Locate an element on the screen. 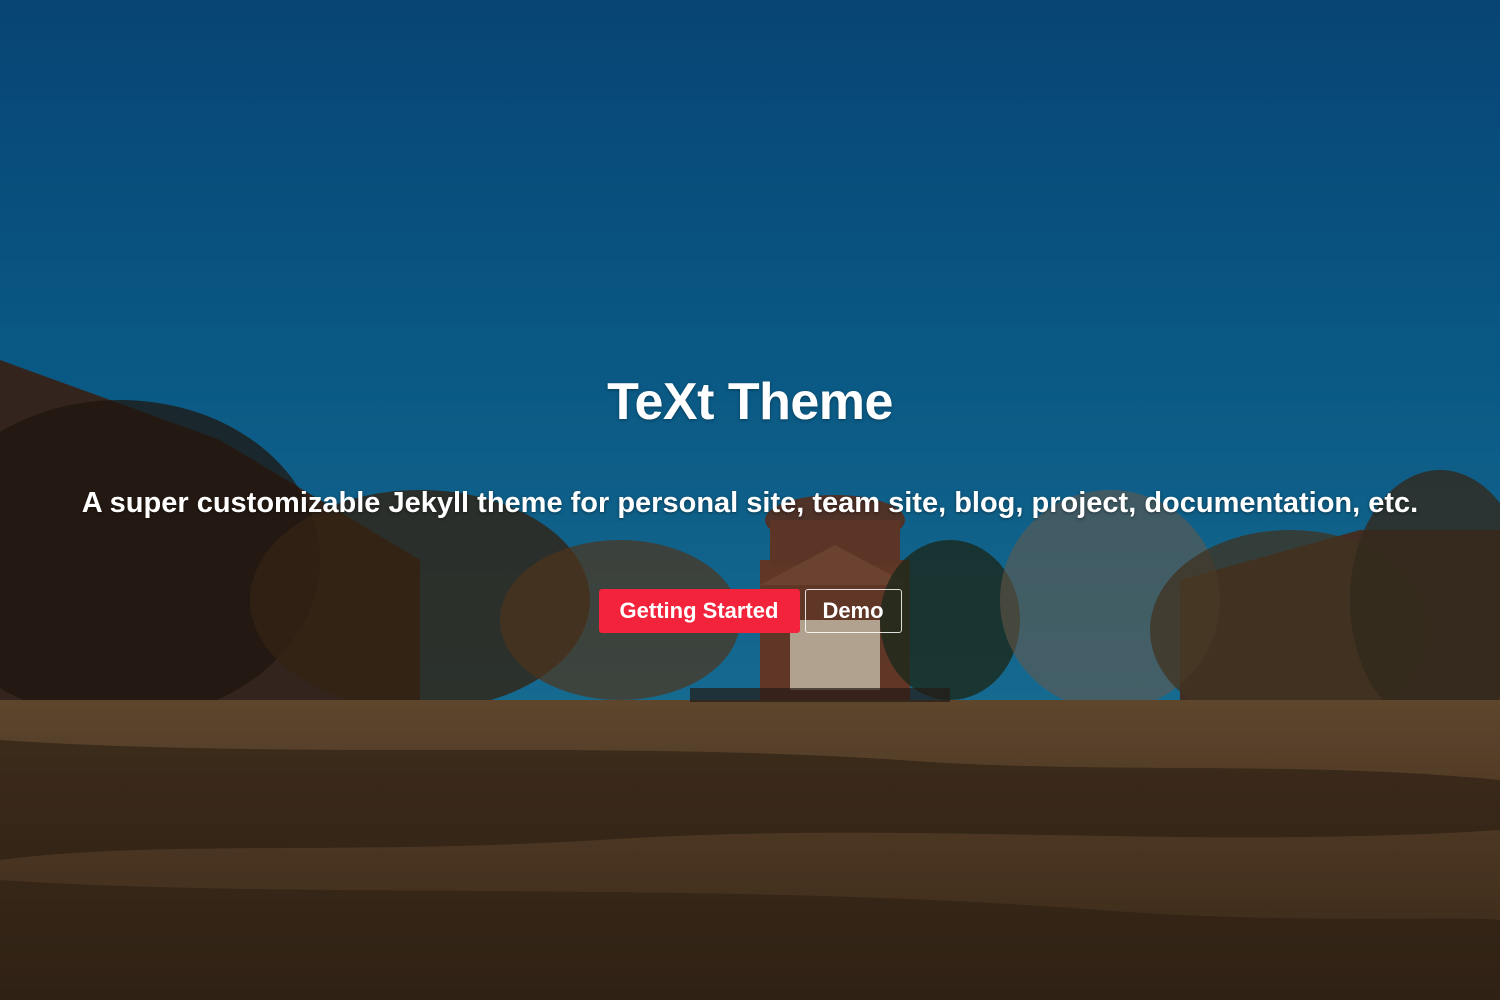  hero-actions: Getting Started Demo is located at coordinates (750, 611).